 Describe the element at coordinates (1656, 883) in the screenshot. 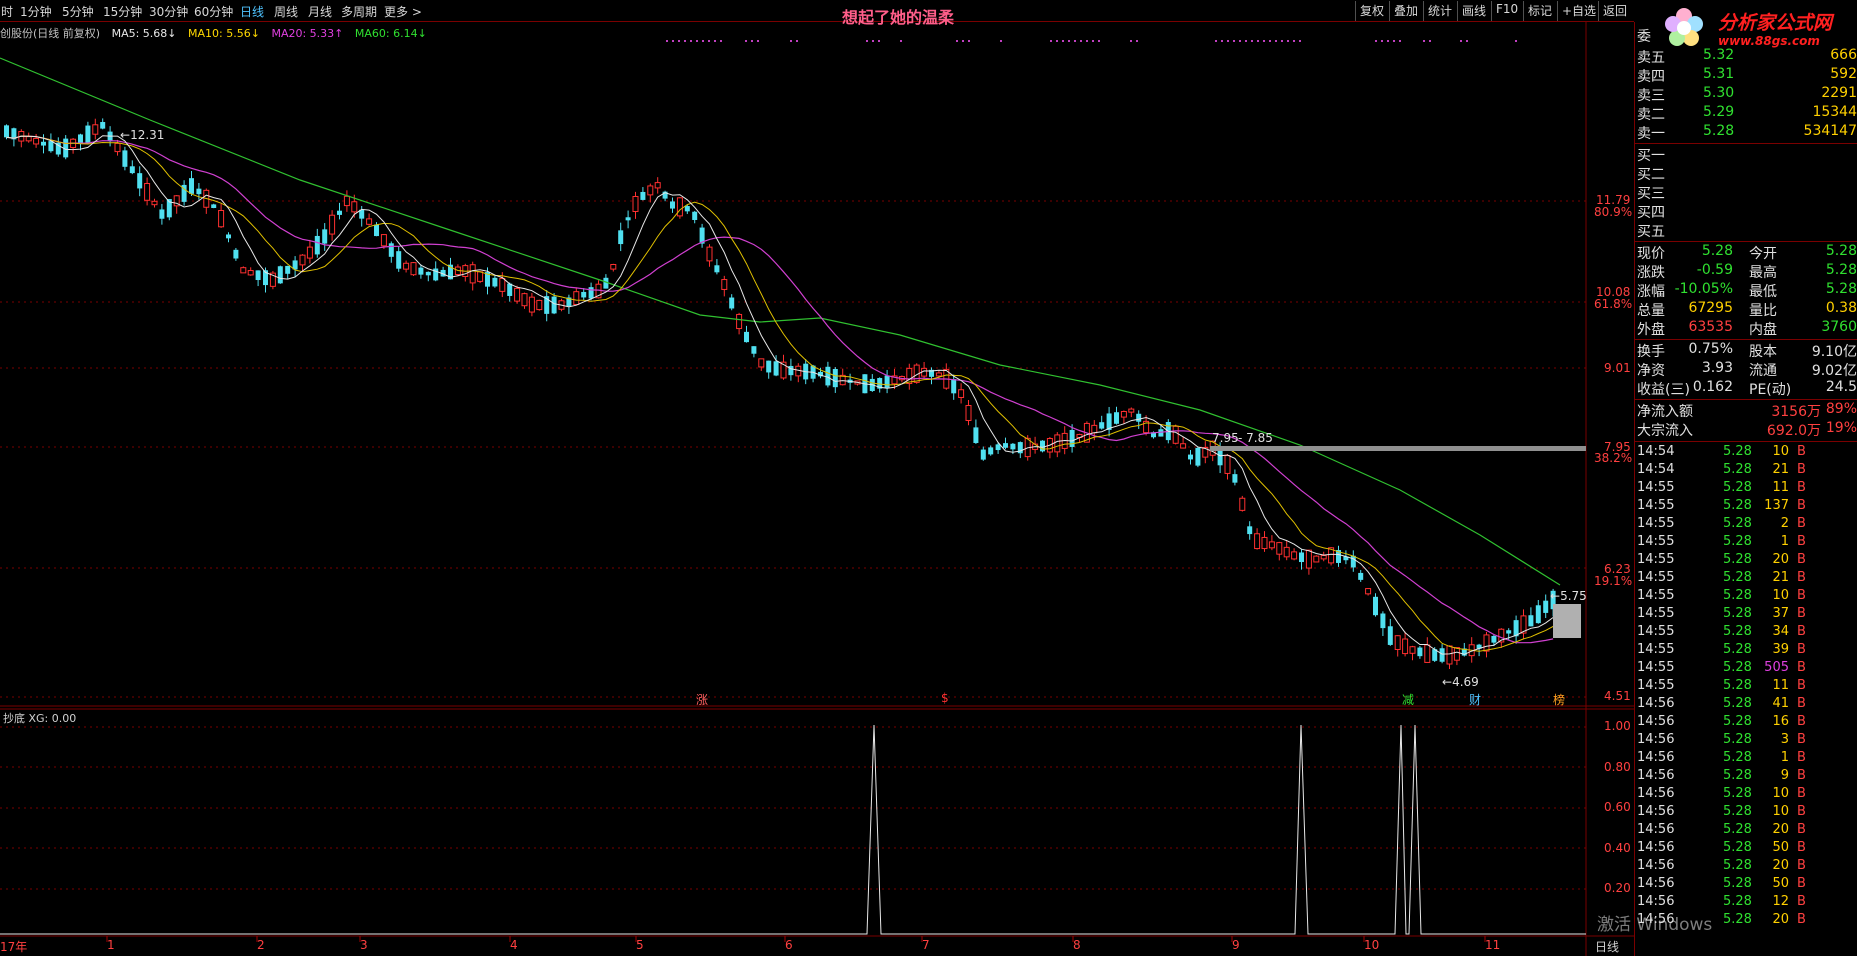

I see `tick-time: 14:56` at that location.